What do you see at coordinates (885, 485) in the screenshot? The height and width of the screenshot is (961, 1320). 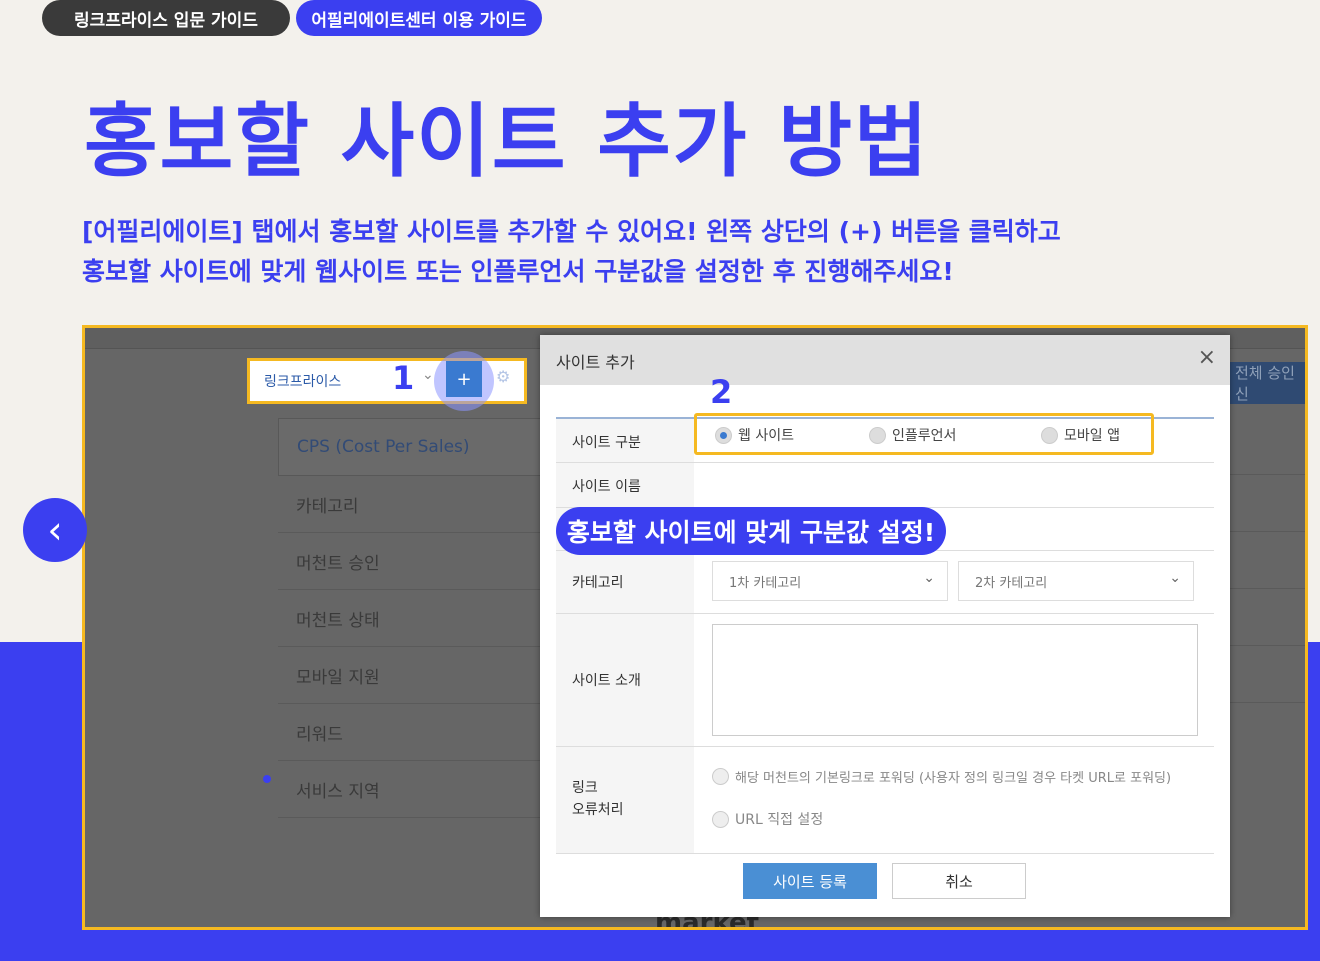 I see `site-name-row: 사이트 이름` at bounding box center [885, 485].